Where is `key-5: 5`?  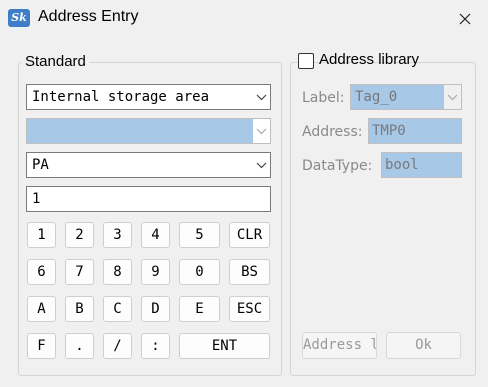 key-5: 5 is located at coordinates (199, 235).